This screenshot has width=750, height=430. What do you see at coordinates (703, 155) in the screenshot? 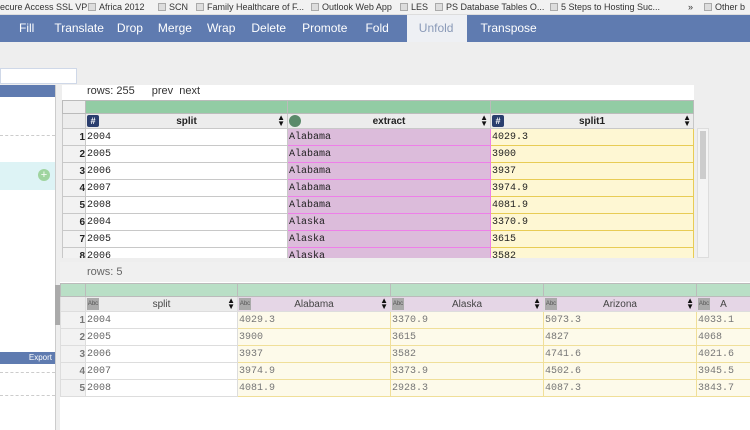
I see `scroll-thumb` at bounding box center [703, 155].